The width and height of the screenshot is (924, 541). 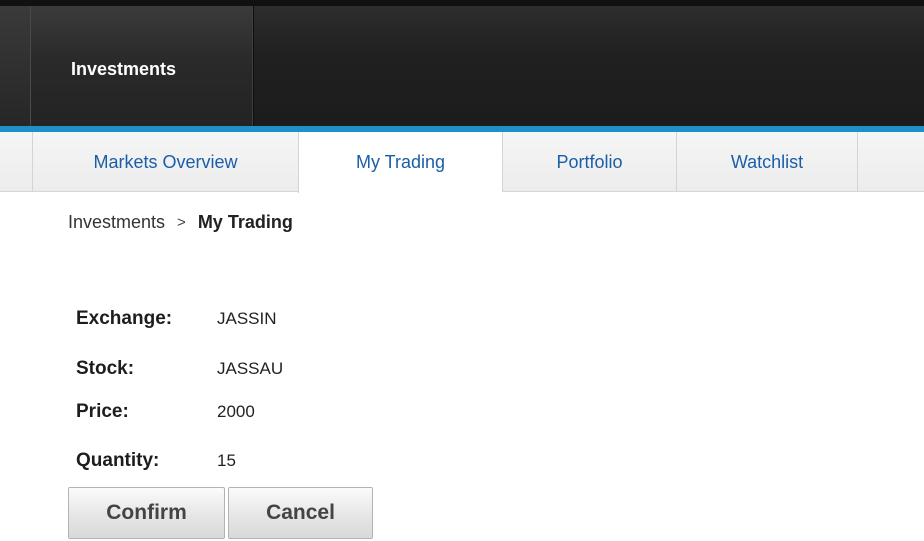 I want to click on stock-row: Stock: JASSAU, so click(x=179, y=369).